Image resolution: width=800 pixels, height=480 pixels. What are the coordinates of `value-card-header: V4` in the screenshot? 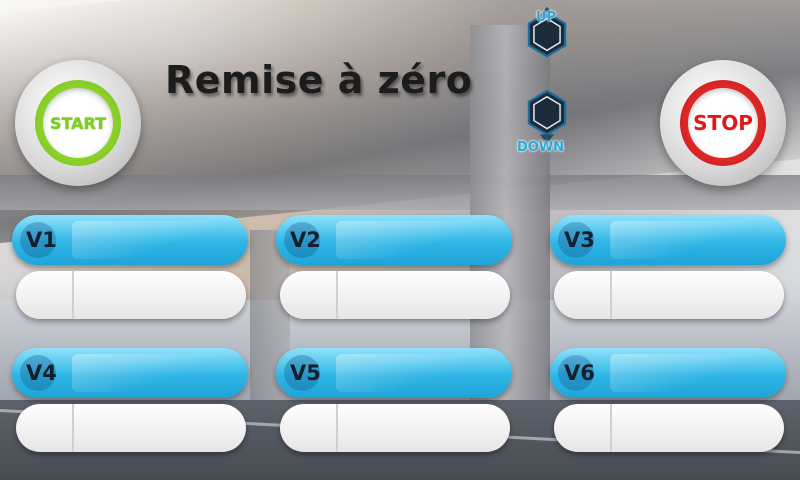 It's located at (130, 373).